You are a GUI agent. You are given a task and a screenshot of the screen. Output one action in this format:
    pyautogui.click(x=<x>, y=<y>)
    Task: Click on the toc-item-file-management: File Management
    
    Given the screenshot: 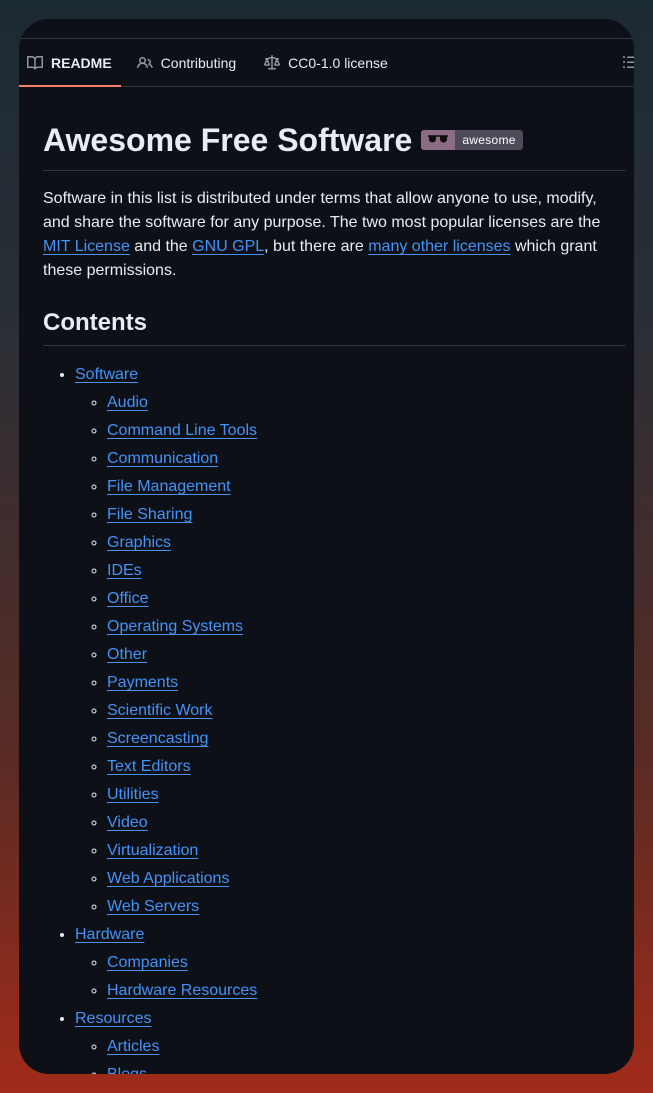 What is the action you would take?
    pyautogui.click(x=366, y=487)
    